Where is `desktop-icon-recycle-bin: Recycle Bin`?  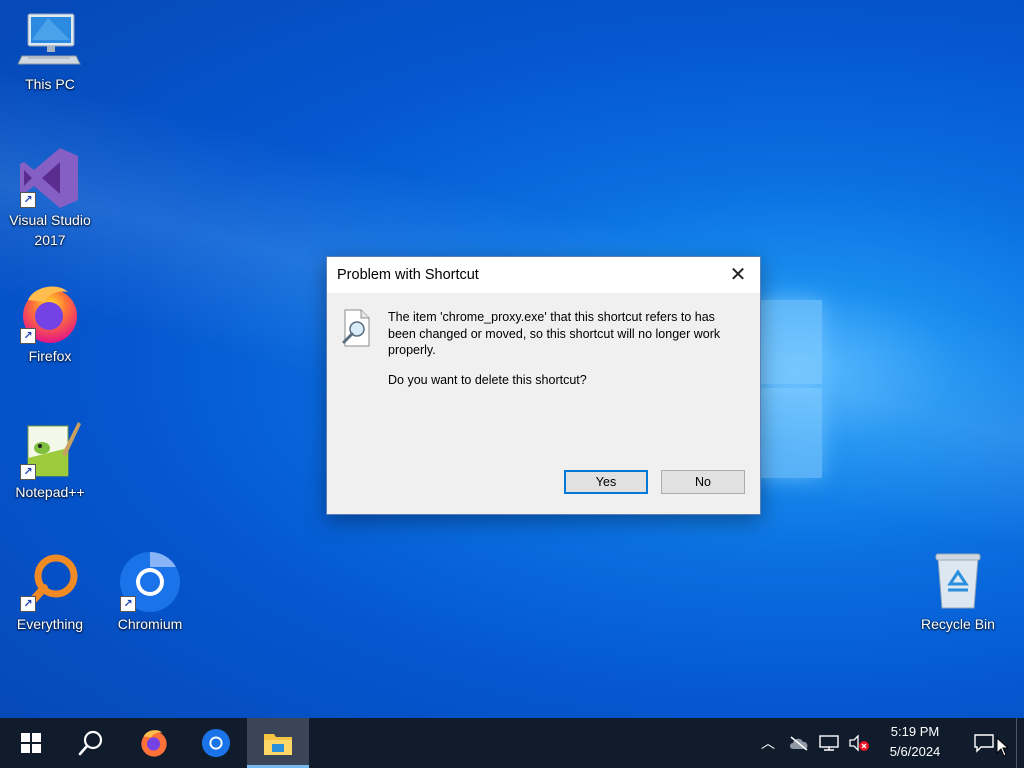 desktop-icon-recycle-bin: Recycle Bin is located at coordinates (958, 592).